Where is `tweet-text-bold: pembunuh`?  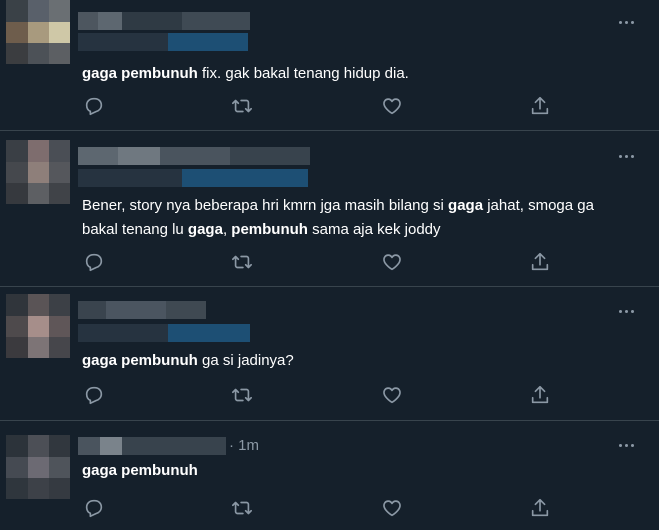 tweet-text-bold: pembunuh is located at coordinates (269, 229).